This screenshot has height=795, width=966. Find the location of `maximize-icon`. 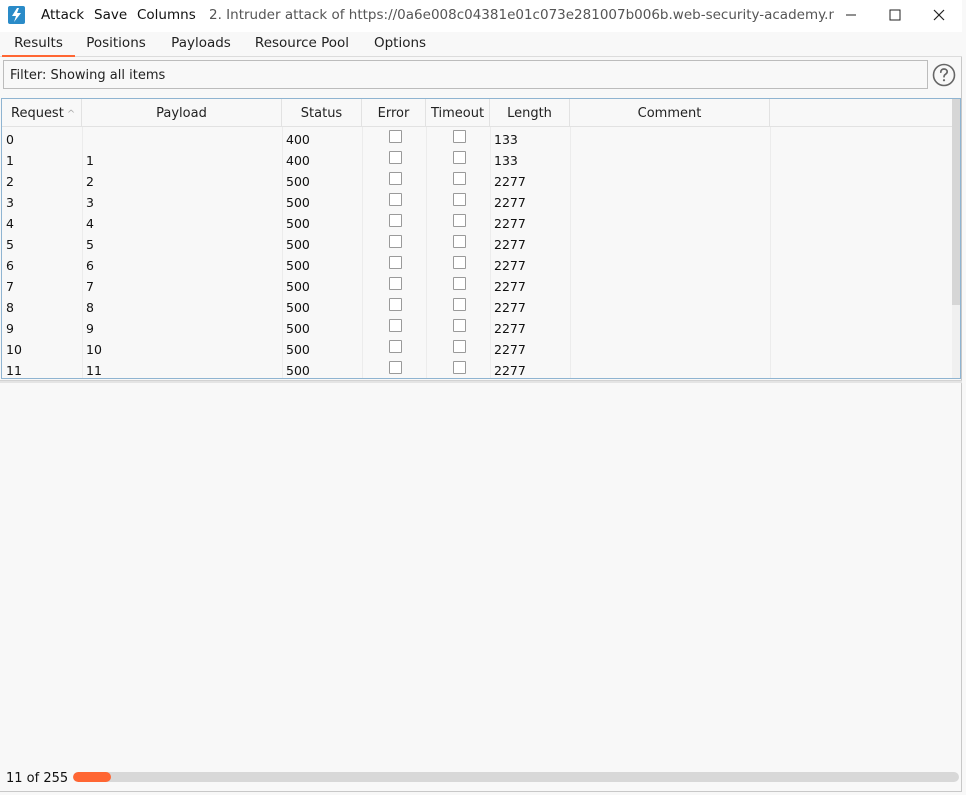

maximize-icon is located at coordinates (895, 15).